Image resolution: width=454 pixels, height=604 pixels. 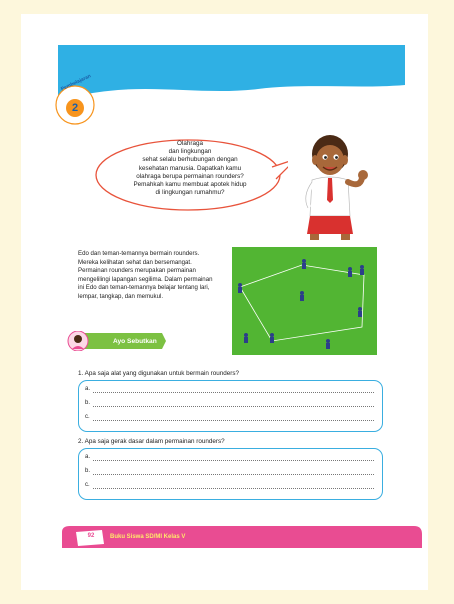 What do you see at coordinates (135, 341) in the screenshot?
I see `ayo-sebutkan-title: Ayo Sebutkan` at bounding box center [135, 341].